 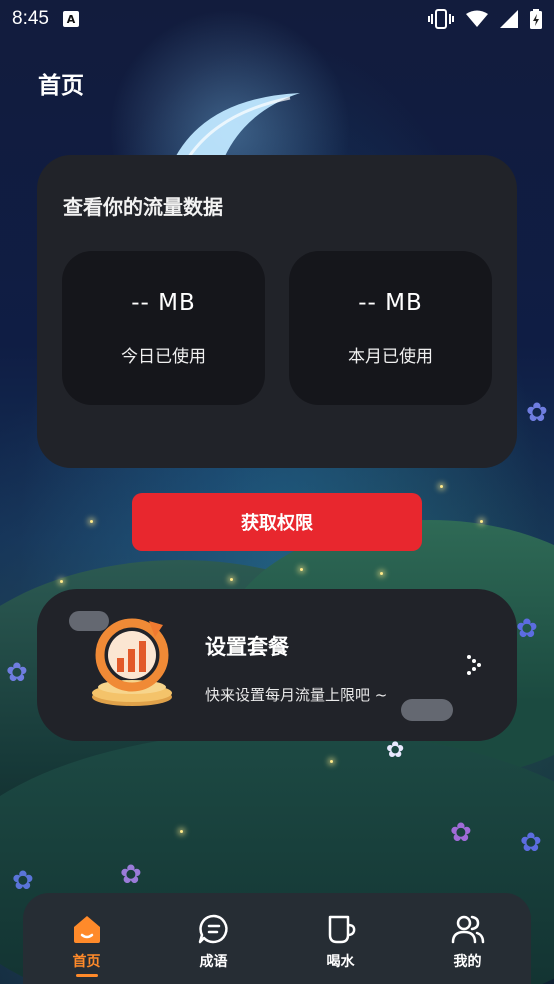 I want to click on nav-label-mine: 我的, so click(x=467, y=962).